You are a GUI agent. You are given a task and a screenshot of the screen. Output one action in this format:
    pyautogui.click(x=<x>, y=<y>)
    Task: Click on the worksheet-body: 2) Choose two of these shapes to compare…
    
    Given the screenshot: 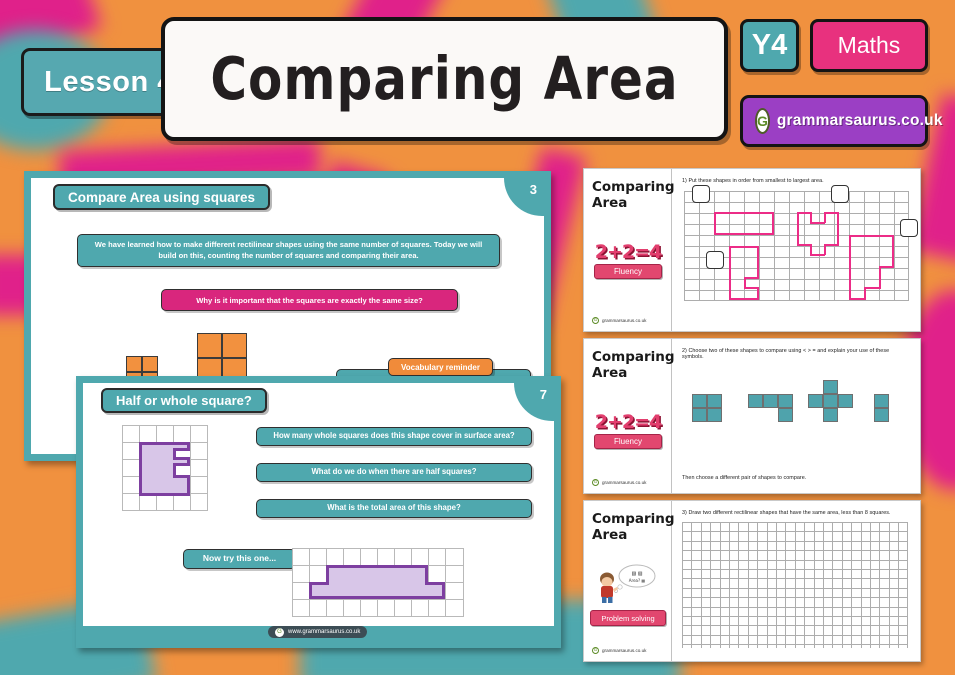 What is the action you would take?
    pyautogui.click(x=796, y=416)
    